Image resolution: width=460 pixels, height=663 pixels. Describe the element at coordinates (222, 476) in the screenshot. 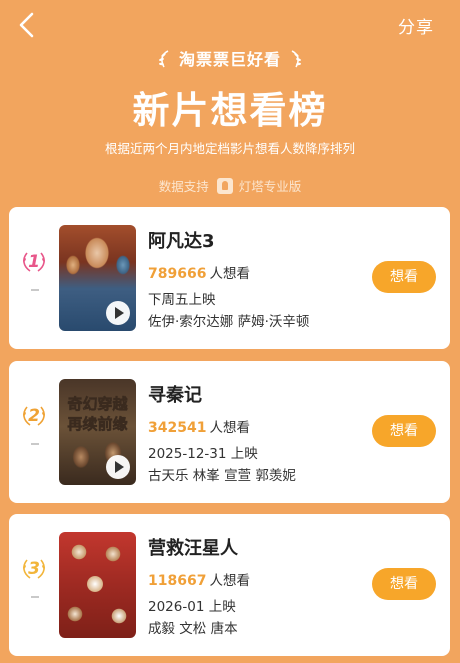

I see `cast-list: 古天乐 林峯 宣萱 郭羡妮` at that location.